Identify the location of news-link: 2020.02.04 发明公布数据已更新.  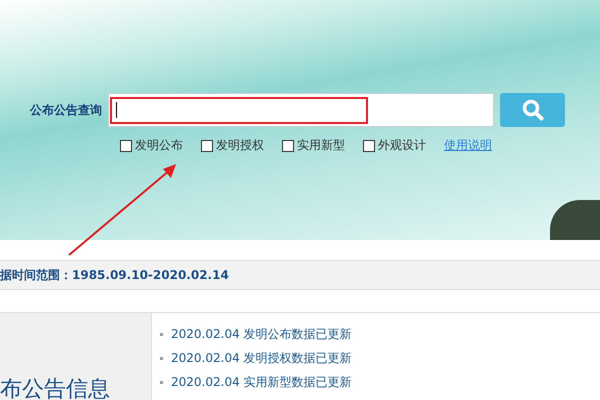
(261, 334).